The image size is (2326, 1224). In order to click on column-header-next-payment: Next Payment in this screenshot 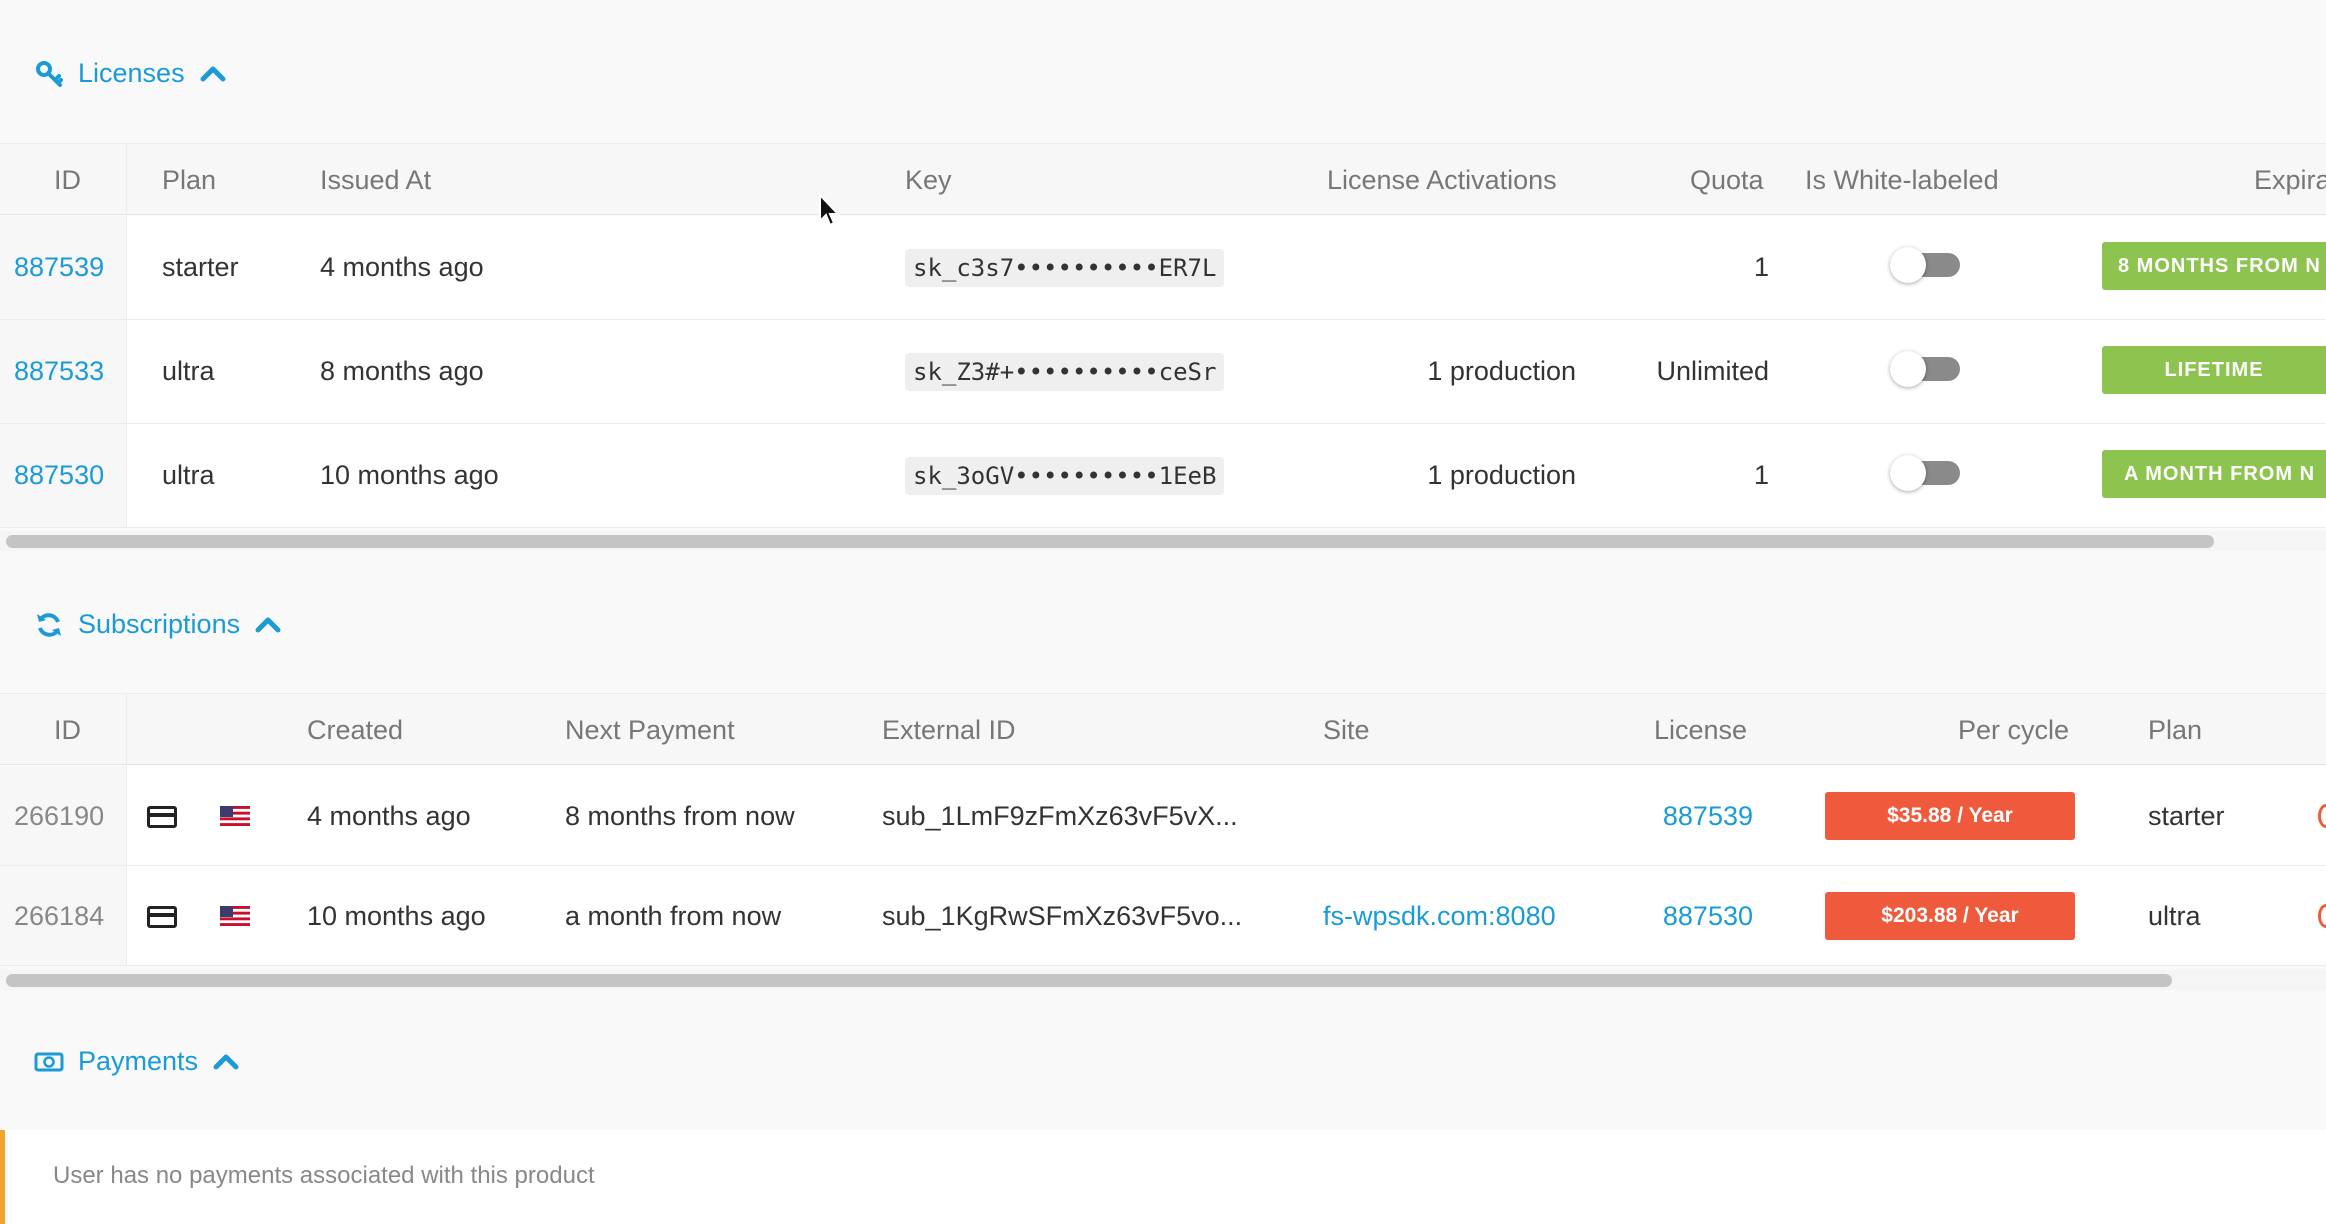, I will do `click(650, 730)`.